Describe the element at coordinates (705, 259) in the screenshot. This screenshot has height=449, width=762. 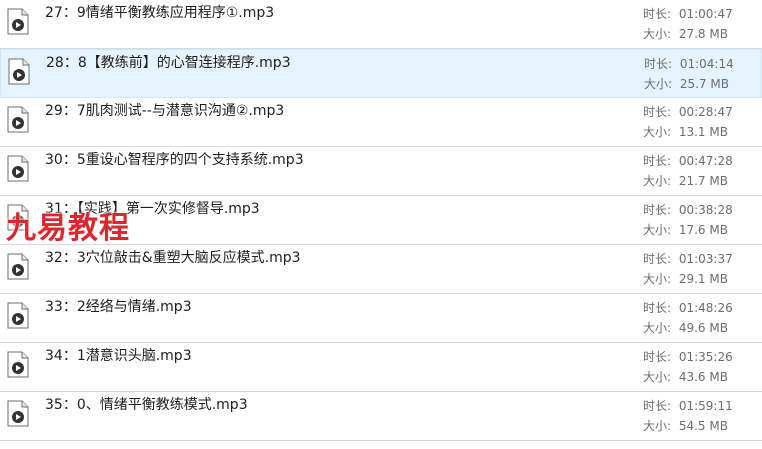
I see `duration-value: 01:03:37` at that location.